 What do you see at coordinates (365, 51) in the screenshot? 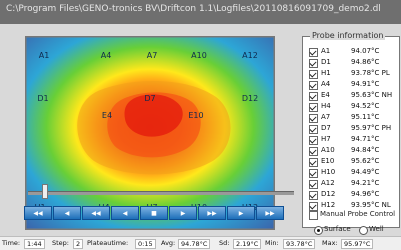
I see `probe-temperature: 94.07°C` at bounding box center [365, 51].